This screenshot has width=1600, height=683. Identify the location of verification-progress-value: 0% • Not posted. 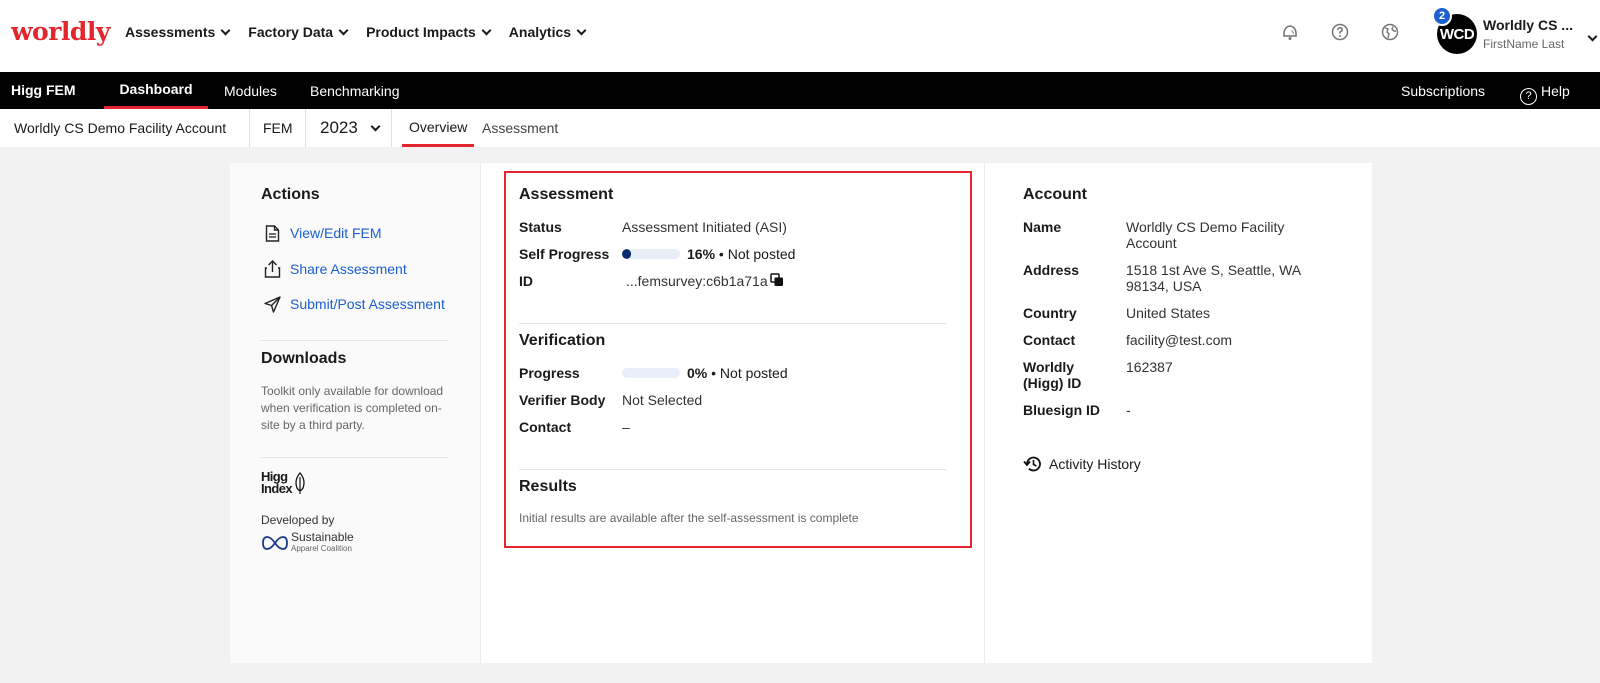
(737, 373).